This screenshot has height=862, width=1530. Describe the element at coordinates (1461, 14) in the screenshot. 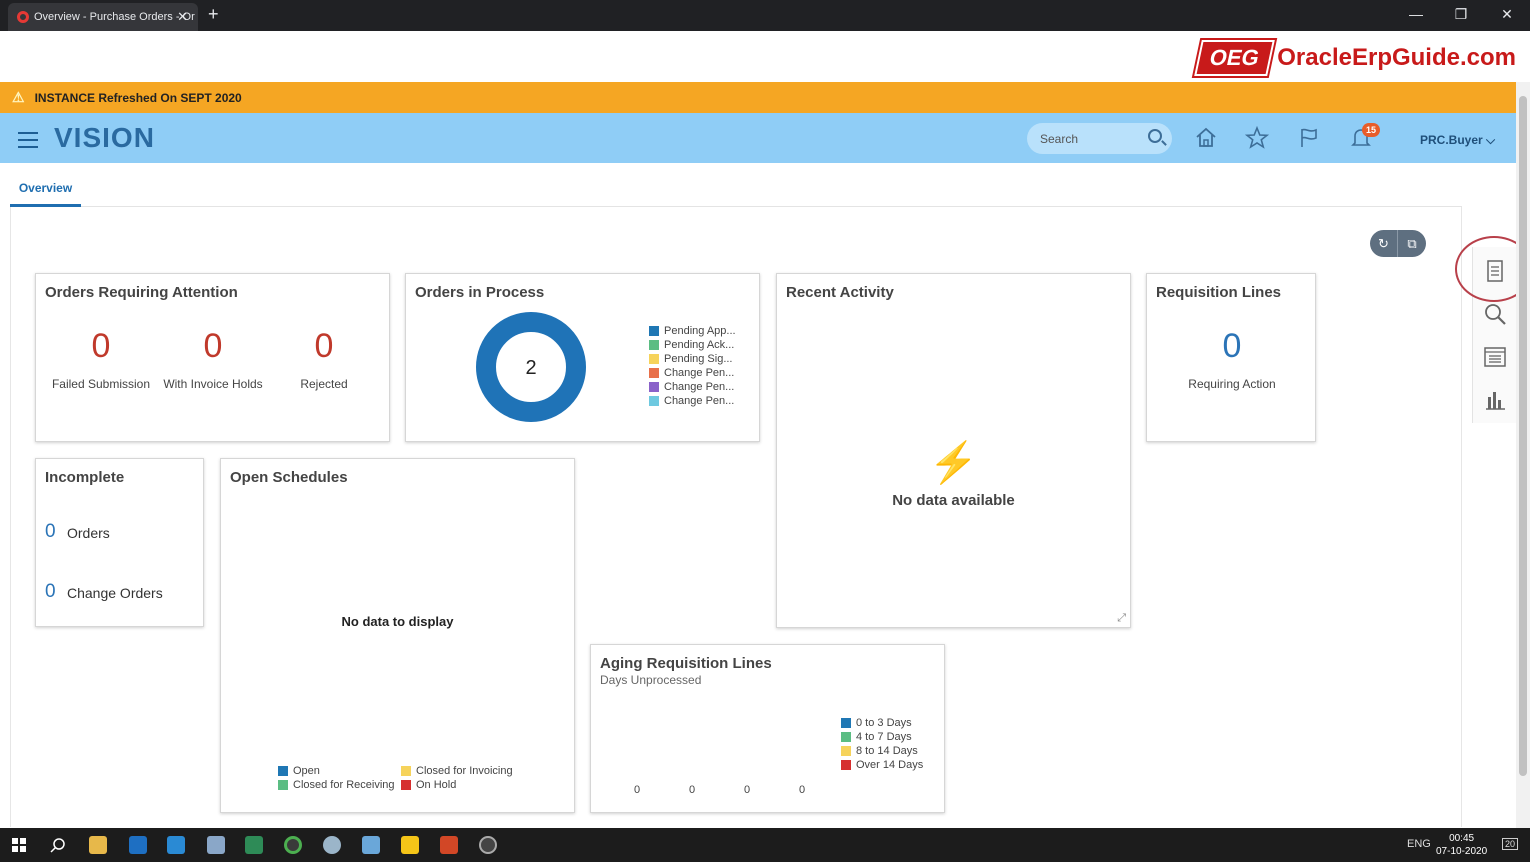

I see `restore-button: ❐` at that location.